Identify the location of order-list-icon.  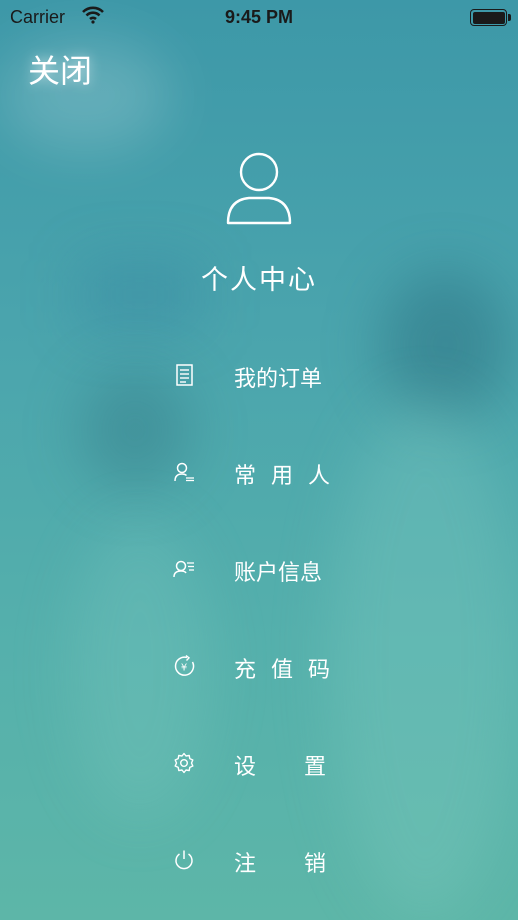
(184, 375).